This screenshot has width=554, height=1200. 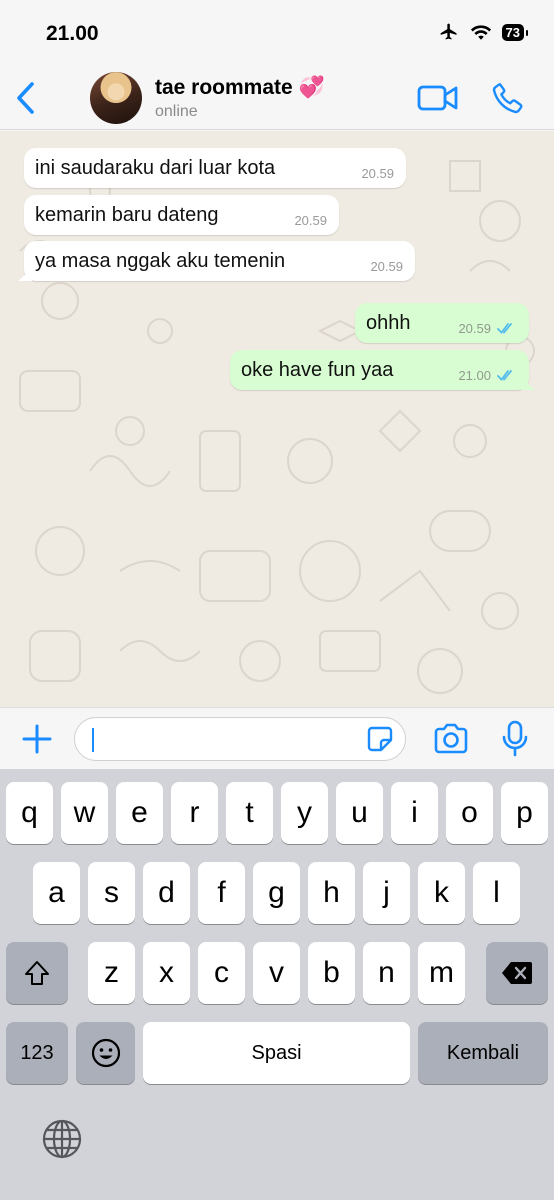 I want to click on key-h: h, so click(x=331, y=893).